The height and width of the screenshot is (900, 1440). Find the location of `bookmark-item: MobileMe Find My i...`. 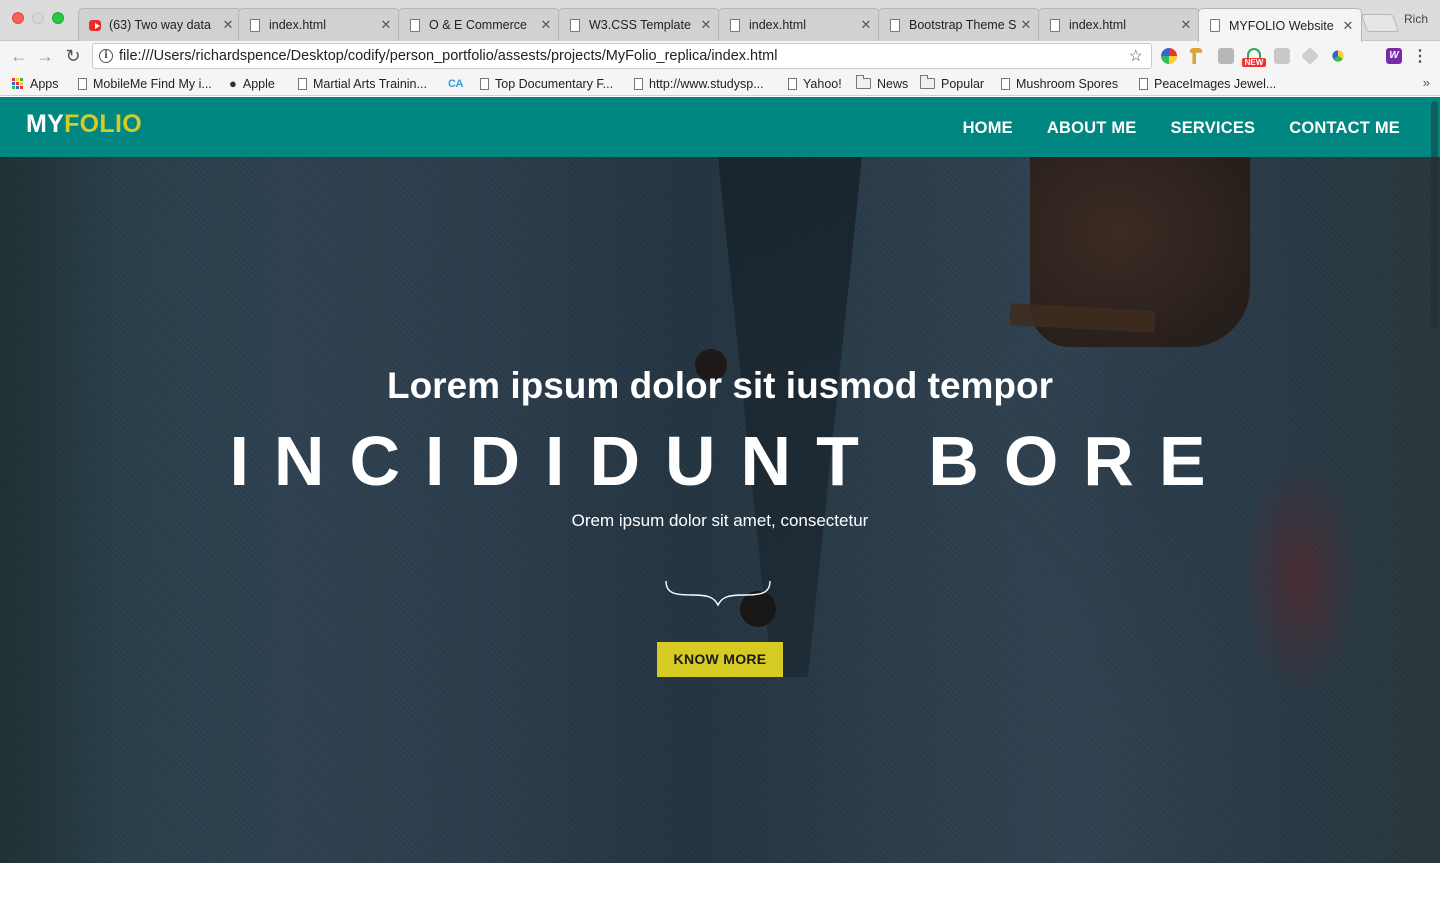

bookmark-item: MobileMe Find My i... is located at coordinates (145, 83).